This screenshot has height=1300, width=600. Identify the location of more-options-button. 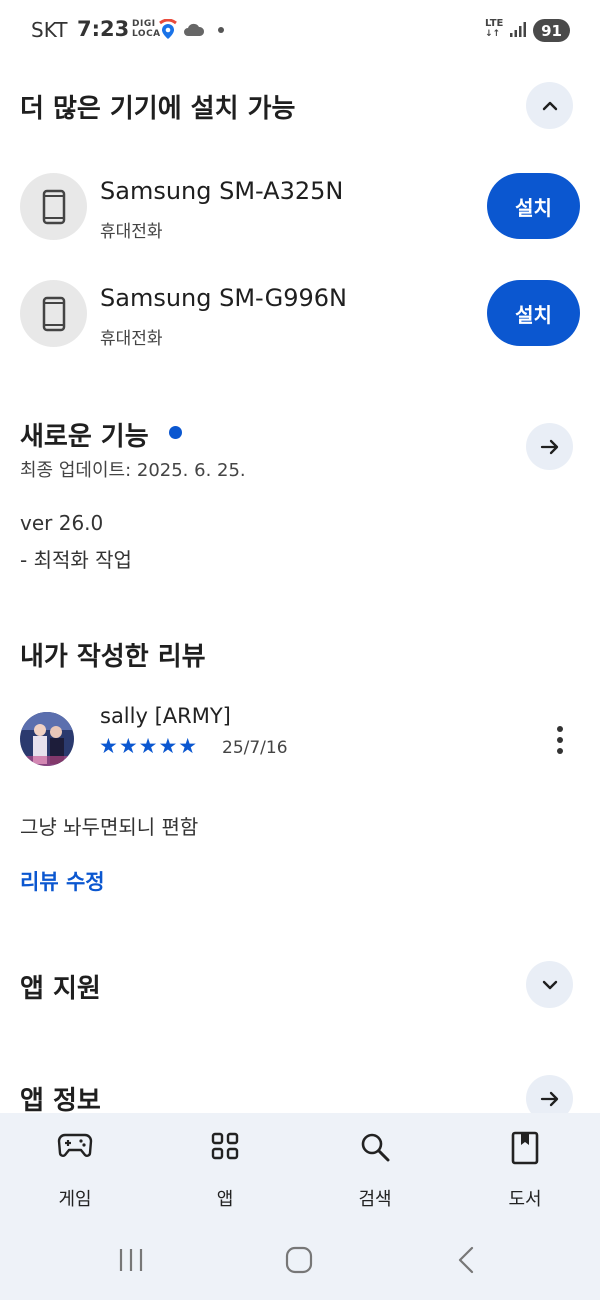
(560, 740).